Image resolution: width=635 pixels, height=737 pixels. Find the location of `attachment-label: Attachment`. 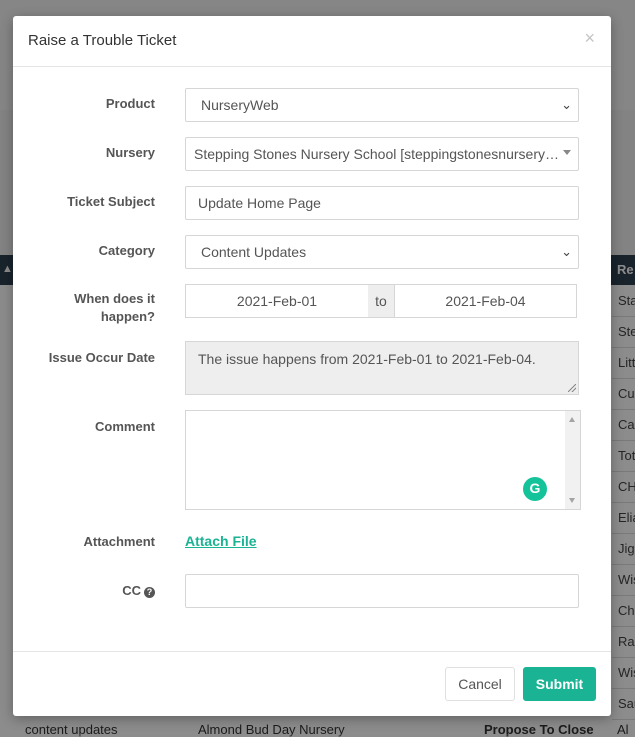

attachment-label: Attachment is located at coordinates (119, 541).